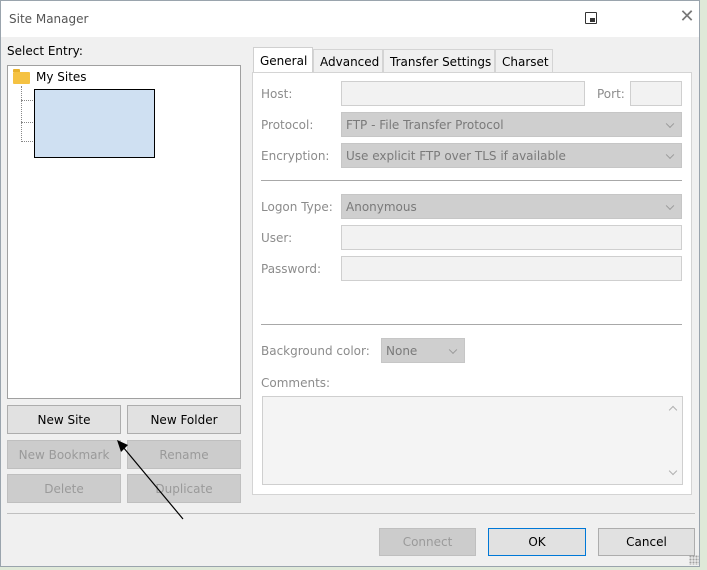 This screenshot has width=707, height=570. I want to click on annotation-arrow-line, so click(153, 483).